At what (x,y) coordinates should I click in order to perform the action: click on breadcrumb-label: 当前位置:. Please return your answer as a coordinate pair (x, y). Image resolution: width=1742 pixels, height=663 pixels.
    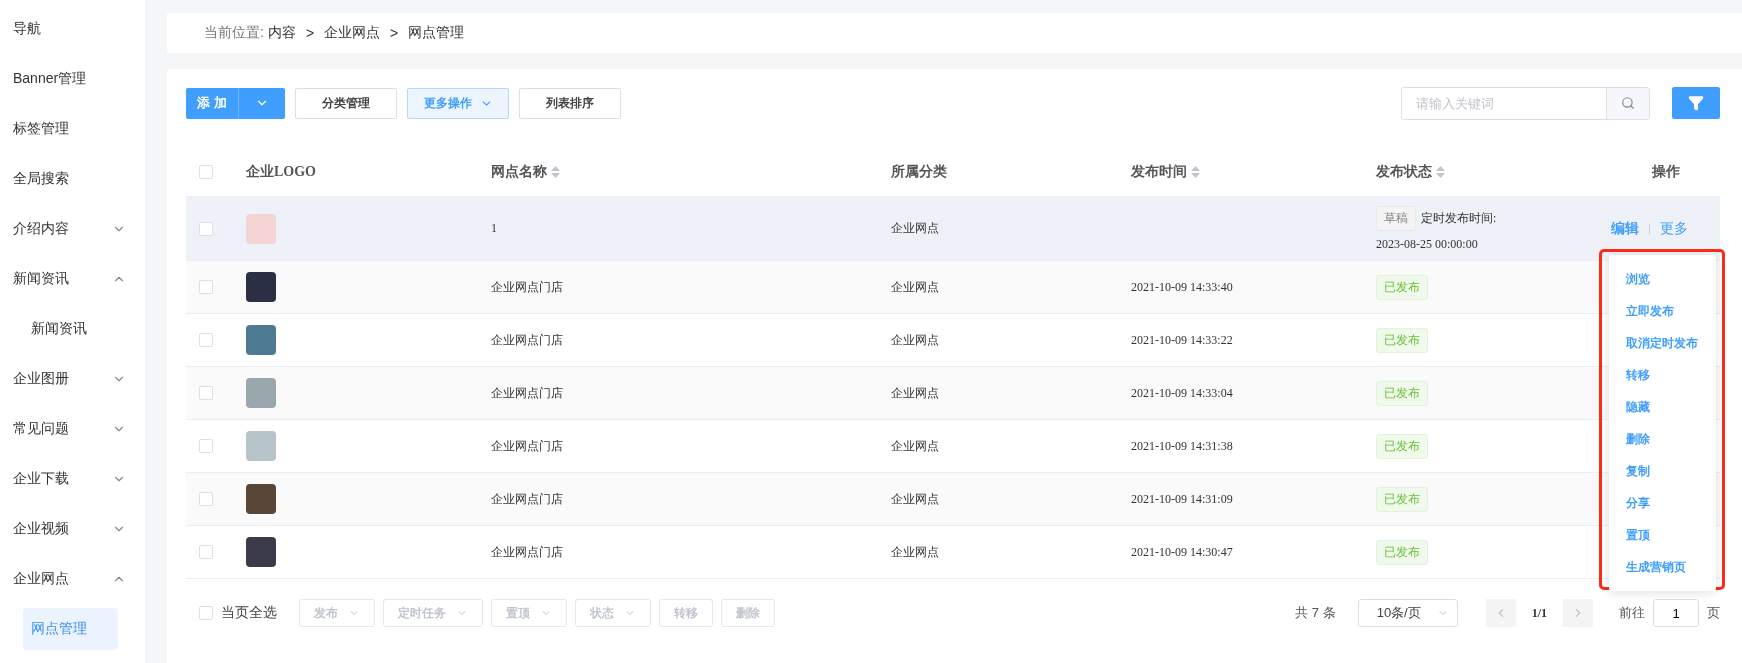
    Looking at the image, I should click on (234, 33).